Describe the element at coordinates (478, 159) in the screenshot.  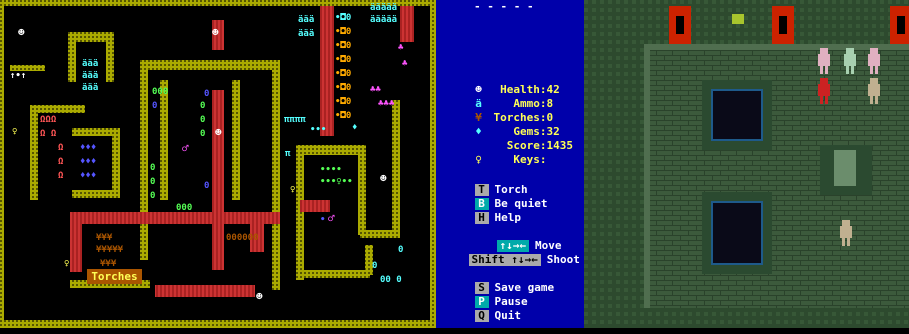
I see `keys-icon: ♀` at that location.